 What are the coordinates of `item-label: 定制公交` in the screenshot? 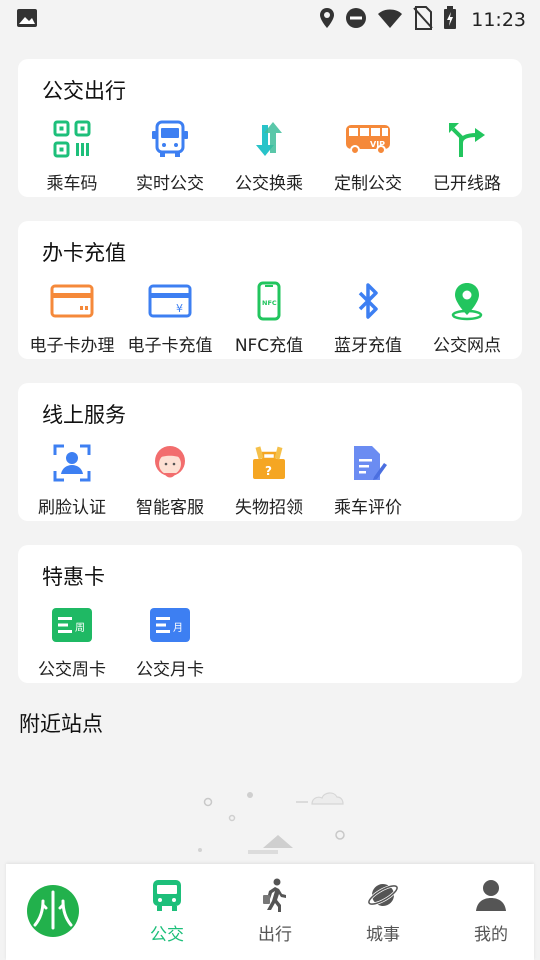 It's located at (368, 184).